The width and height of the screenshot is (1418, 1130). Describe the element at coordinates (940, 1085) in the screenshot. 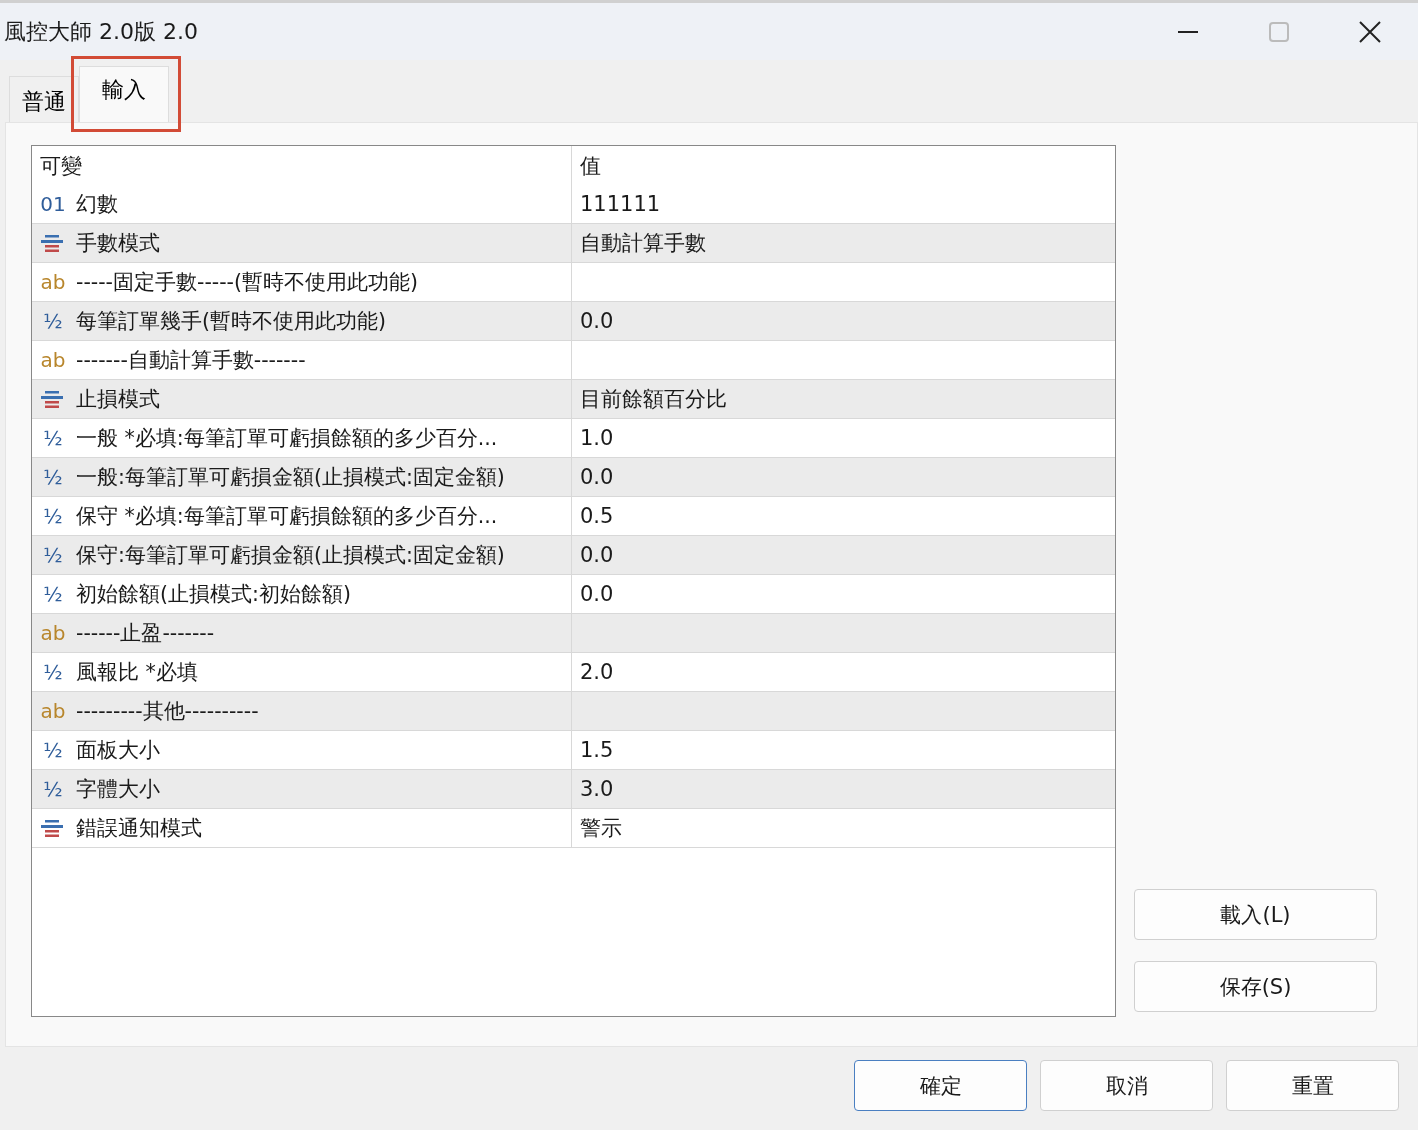

I see `dialog-button: 確定` at that location.